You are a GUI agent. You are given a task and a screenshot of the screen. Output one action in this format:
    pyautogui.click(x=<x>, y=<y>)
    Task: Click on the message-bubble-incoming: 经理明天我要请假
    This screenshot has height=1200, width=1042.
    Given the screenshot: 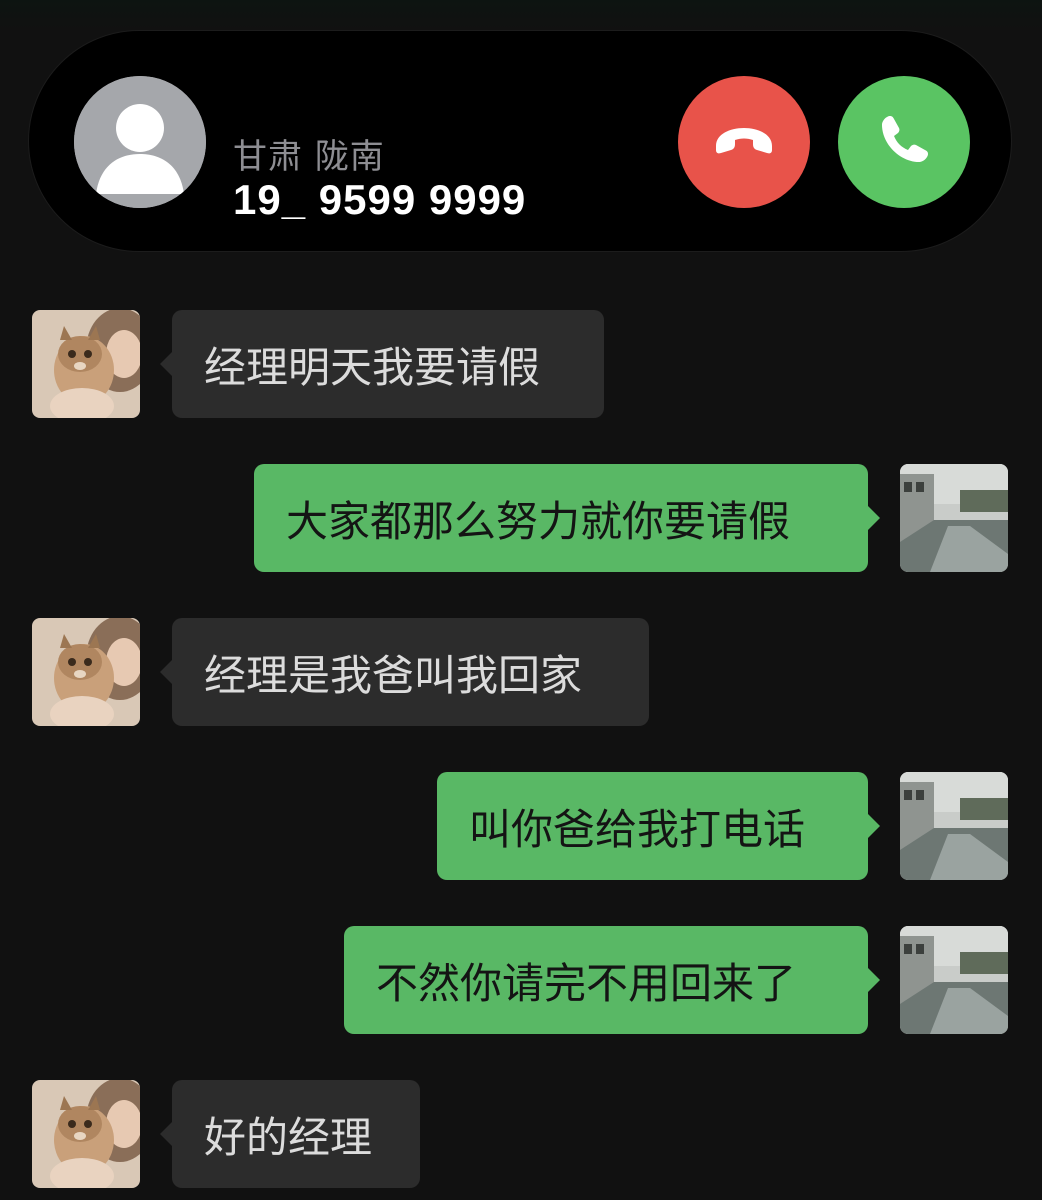 What is the action you would take?
    pyautogui.click(x=382, y=364)
    